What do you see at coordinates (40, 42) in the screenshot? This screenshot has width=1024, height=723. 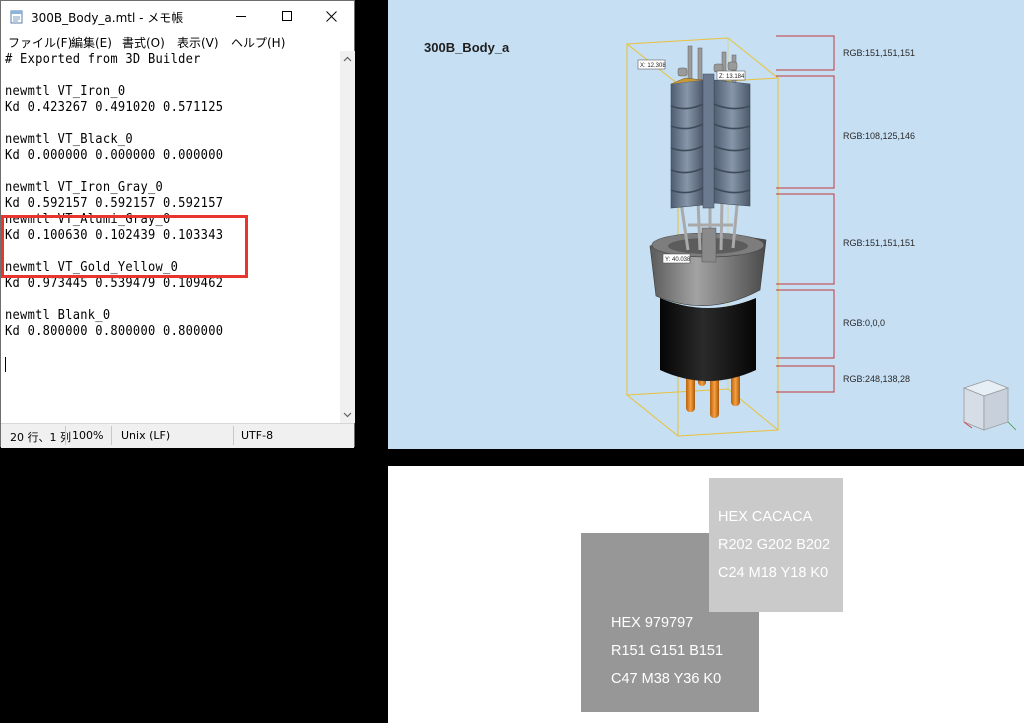 I see `menu-file: ファイル(F)` at bounding box center [40, 42].